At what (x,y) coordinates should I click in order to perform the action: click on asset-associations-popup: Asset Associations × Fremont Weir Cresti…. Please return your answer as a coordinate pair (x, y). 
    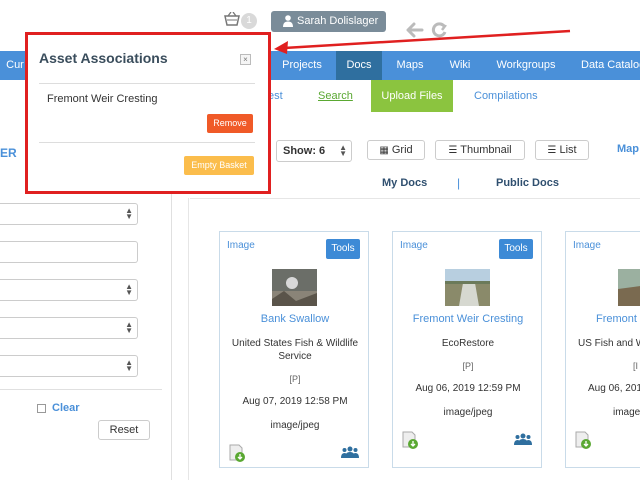
    Looking at the image, I should click on (148, 113).